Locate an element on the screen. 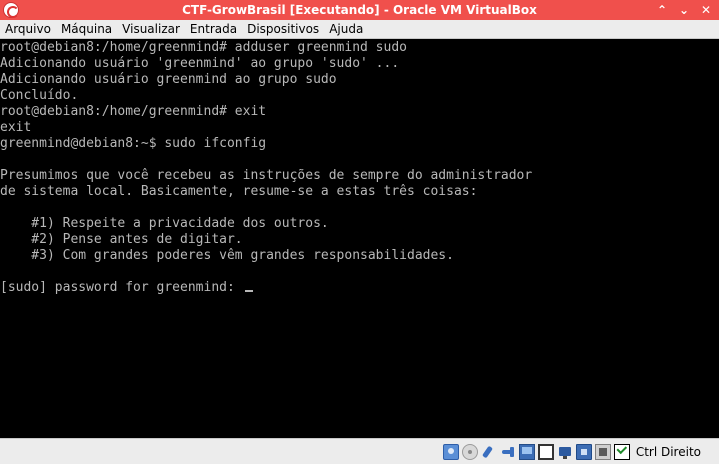  window-minimize-button: ⌄ is located at coordinates (684, 10).